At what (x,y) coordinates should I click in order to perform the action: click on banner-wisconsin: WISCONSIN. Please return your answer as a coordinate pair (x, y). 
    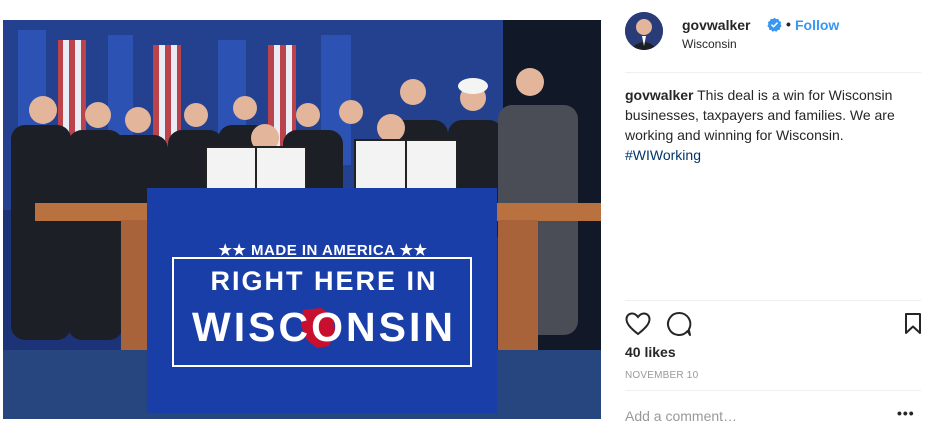
    Looking at the image, I should click on (324, 327).